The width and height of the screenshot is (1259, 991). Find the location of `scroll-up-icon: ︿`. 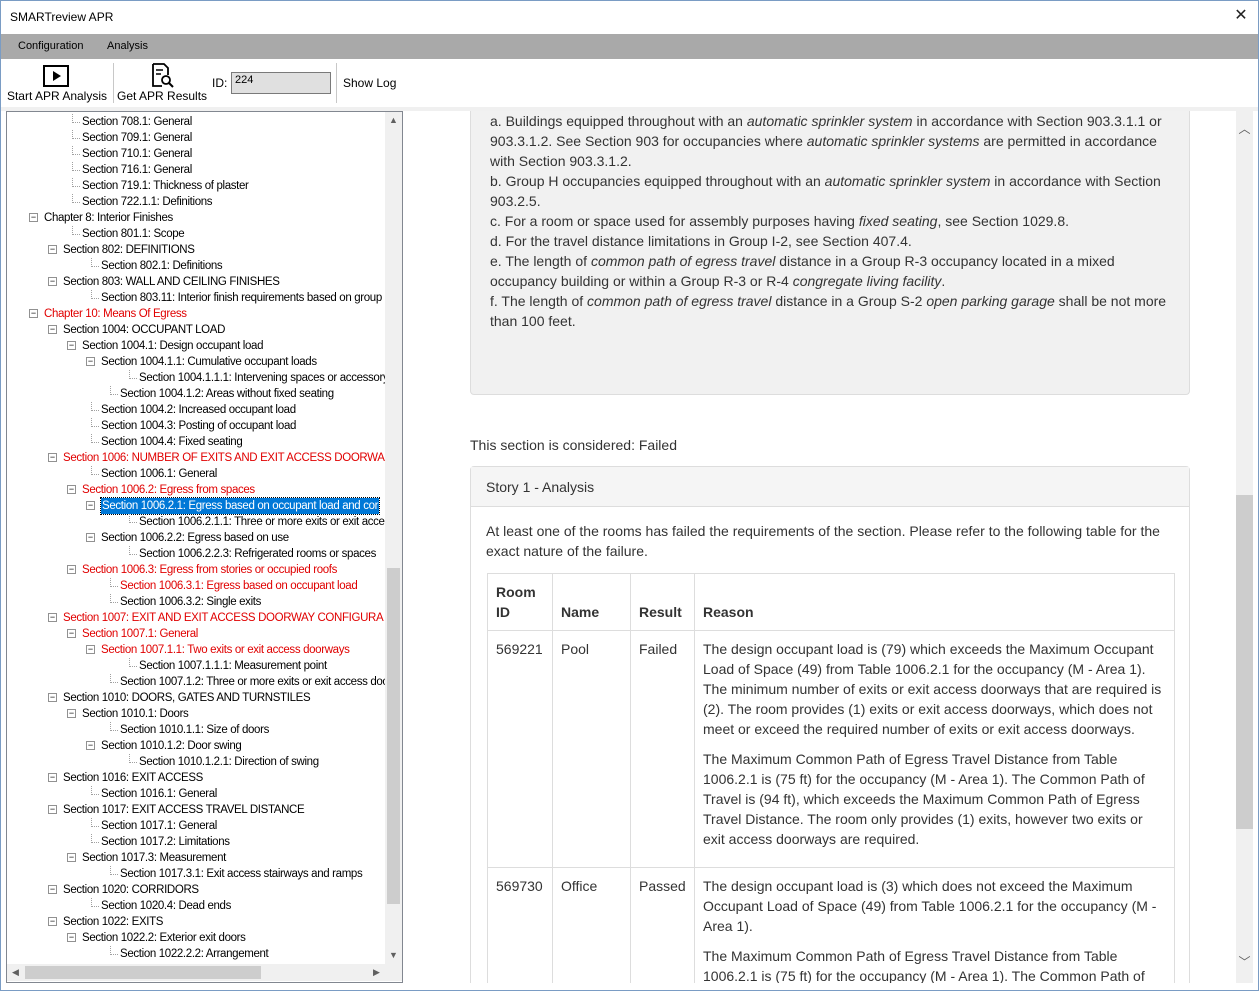

scroll-up-icon: ︿ is located at coordinates (1244, 129).